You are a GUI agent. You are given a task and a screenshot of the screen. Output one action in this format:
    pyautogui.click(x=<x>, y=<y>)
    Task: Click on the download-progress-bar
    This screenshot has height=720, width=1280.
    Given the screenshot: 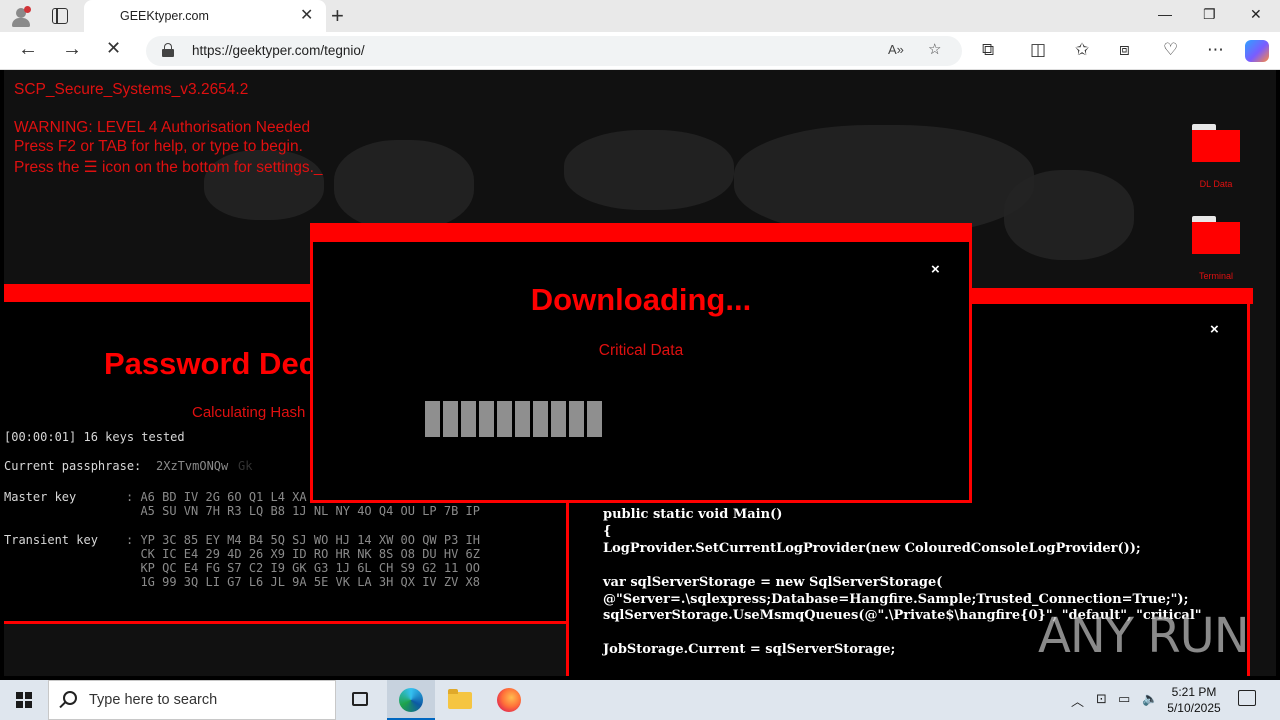 What is the action you would take?
    pyautogui.click(x=605, y=419)
    